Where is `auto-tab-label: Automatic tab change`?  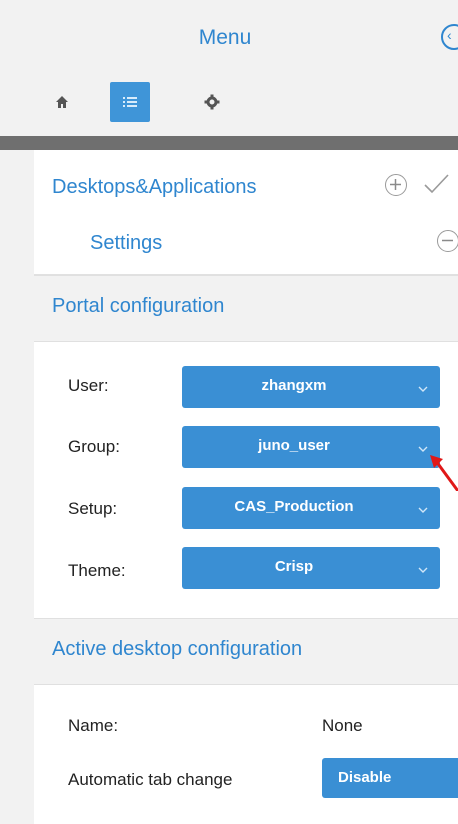
auto-tab-label: Automatic tab change is located at coordinates (150, 779).